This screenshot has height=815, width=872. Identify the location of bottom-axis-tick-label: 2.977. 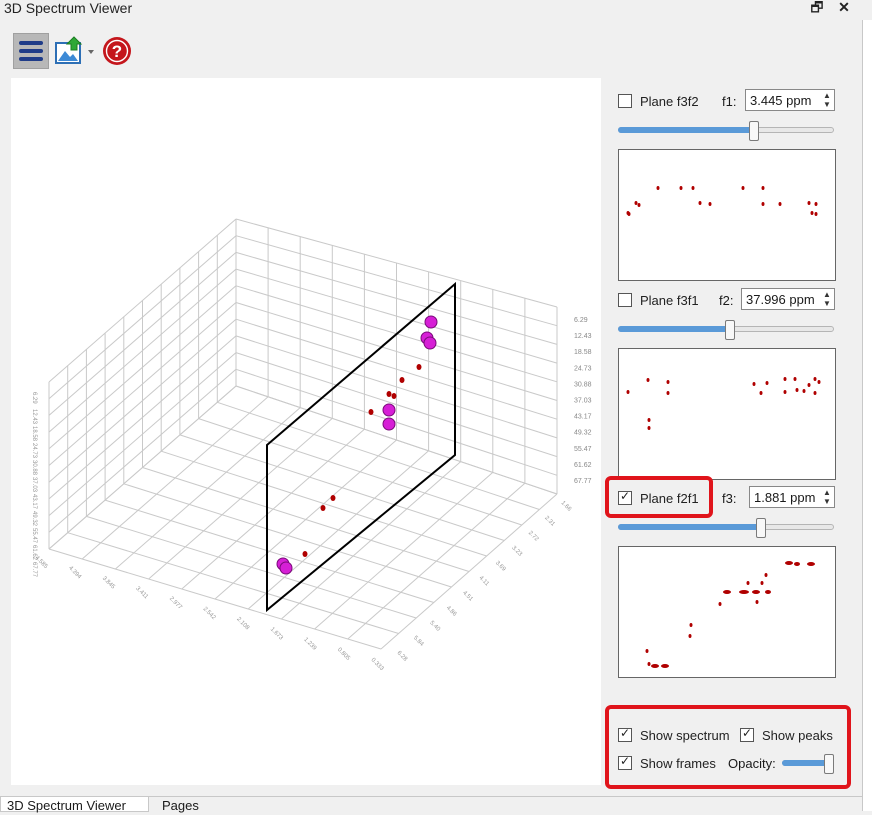
(175, 603).